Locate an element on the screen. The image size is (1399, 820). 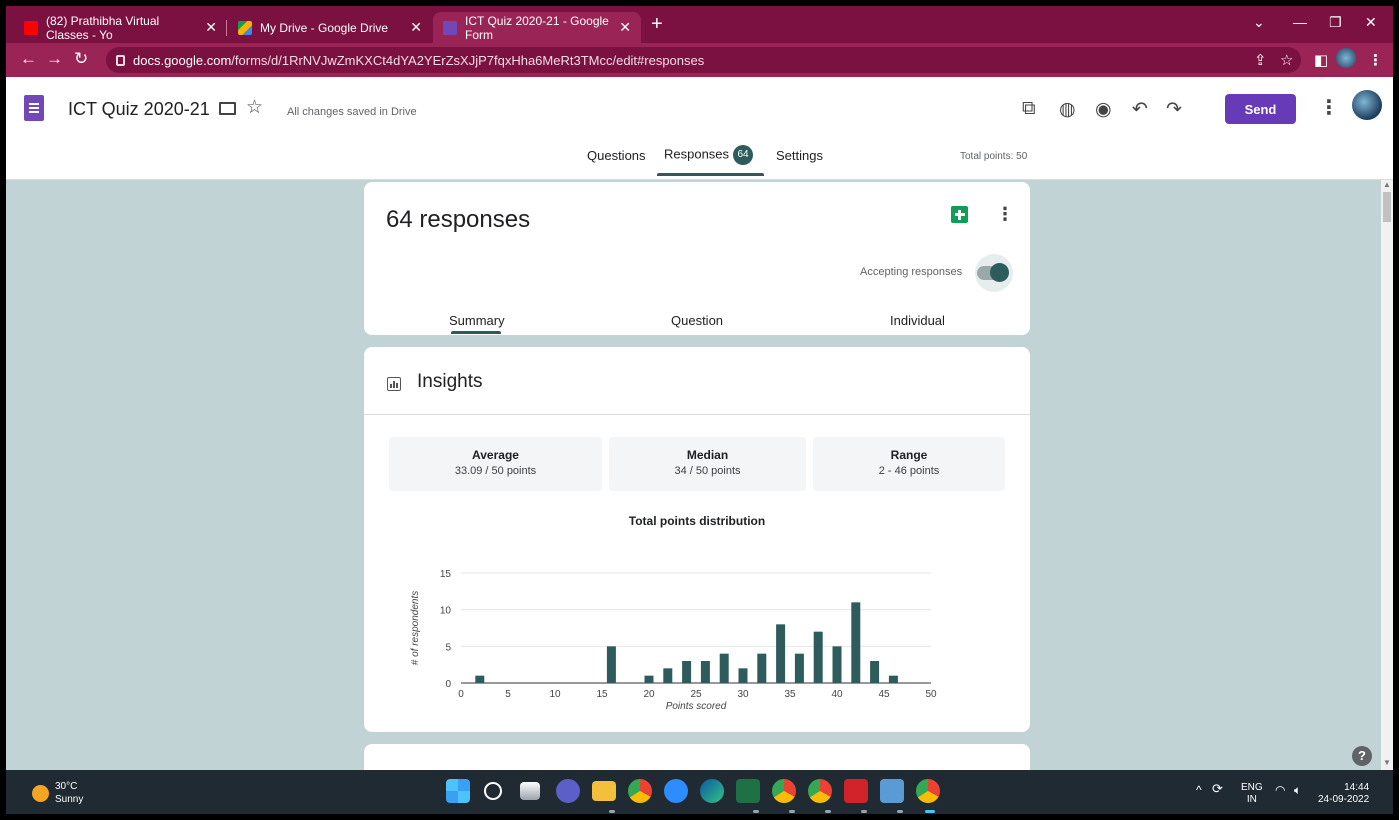
sync-icon: ⟳ is located at coordinates (1217, 788).